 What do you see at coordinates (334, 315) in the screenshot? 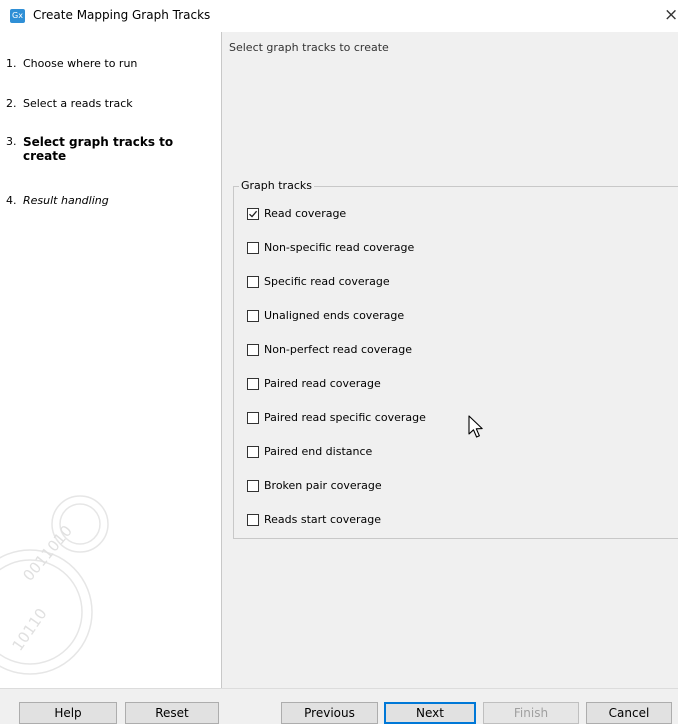
I see `option-label: Unaligned ends coverage` at bounding box center [334, 315].